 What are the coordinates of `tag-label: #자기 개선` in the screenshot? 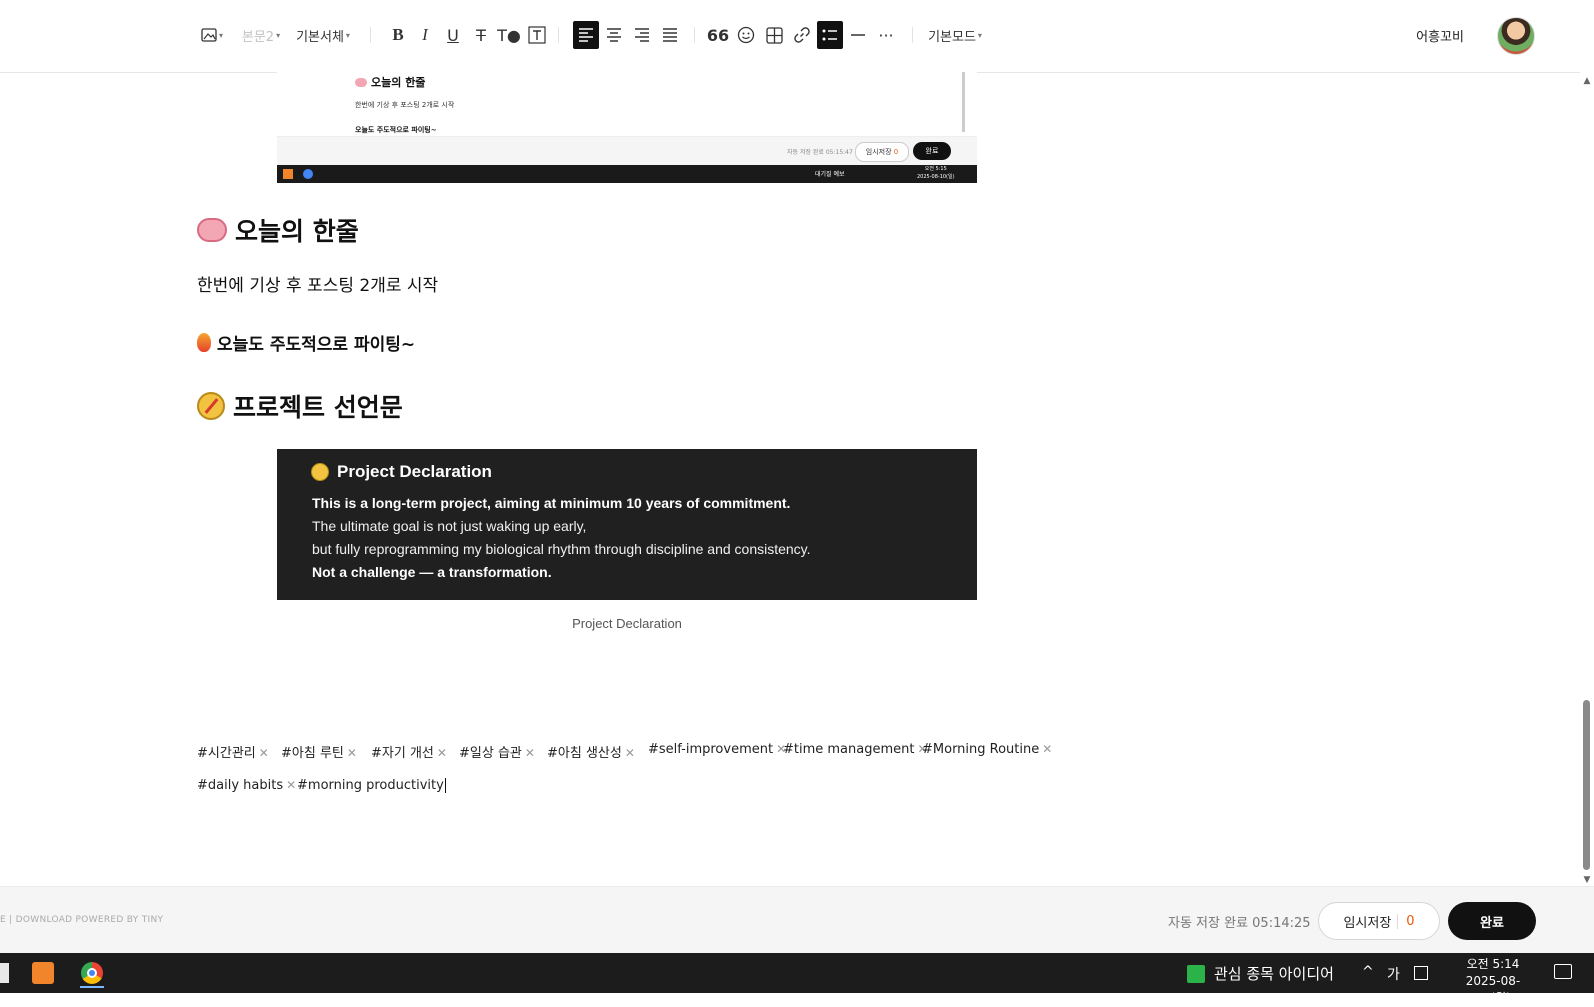 It's located at (402, 753).